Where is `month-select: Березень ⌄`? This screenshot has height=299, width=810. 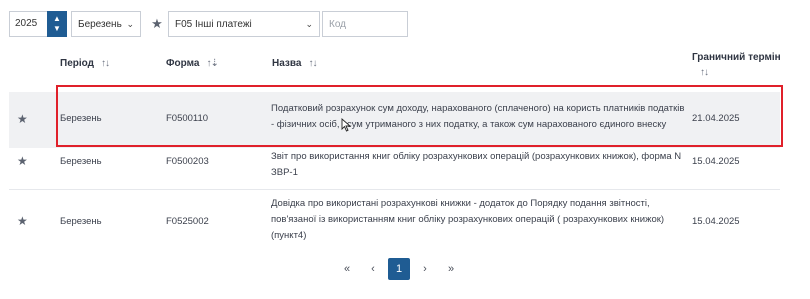
month-select: Березень ⌄ is located at coordinates (106, 24).